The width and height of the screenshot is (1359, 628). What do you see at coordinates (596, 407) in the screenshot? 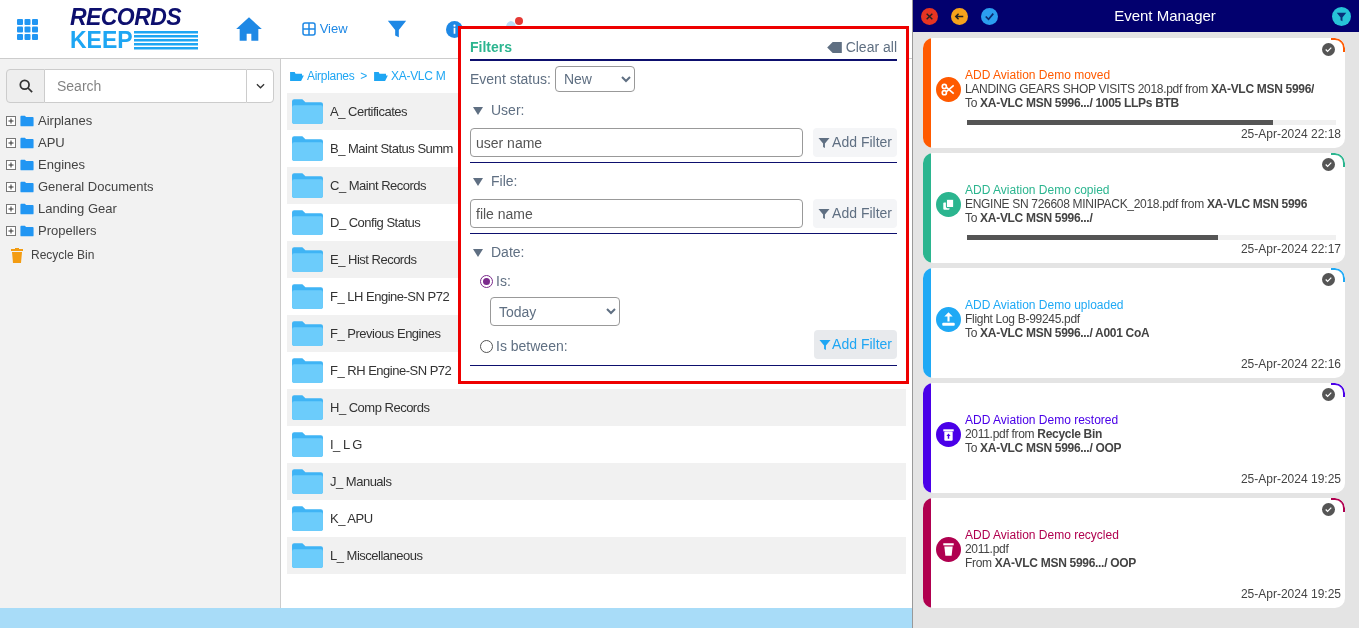
I see `folder-row: H_ Comp Records` at bounding box center [596, 407].